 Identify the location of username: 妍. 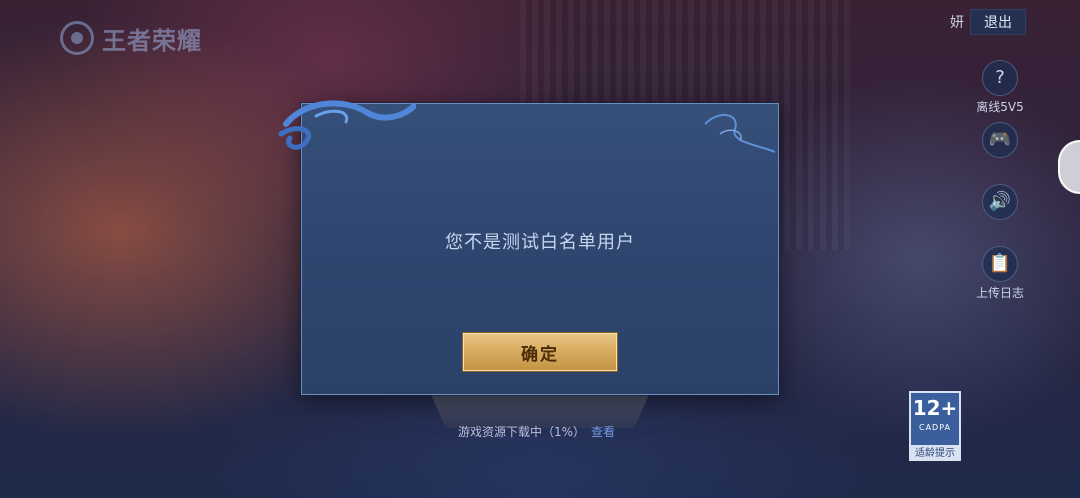
(957, 23).